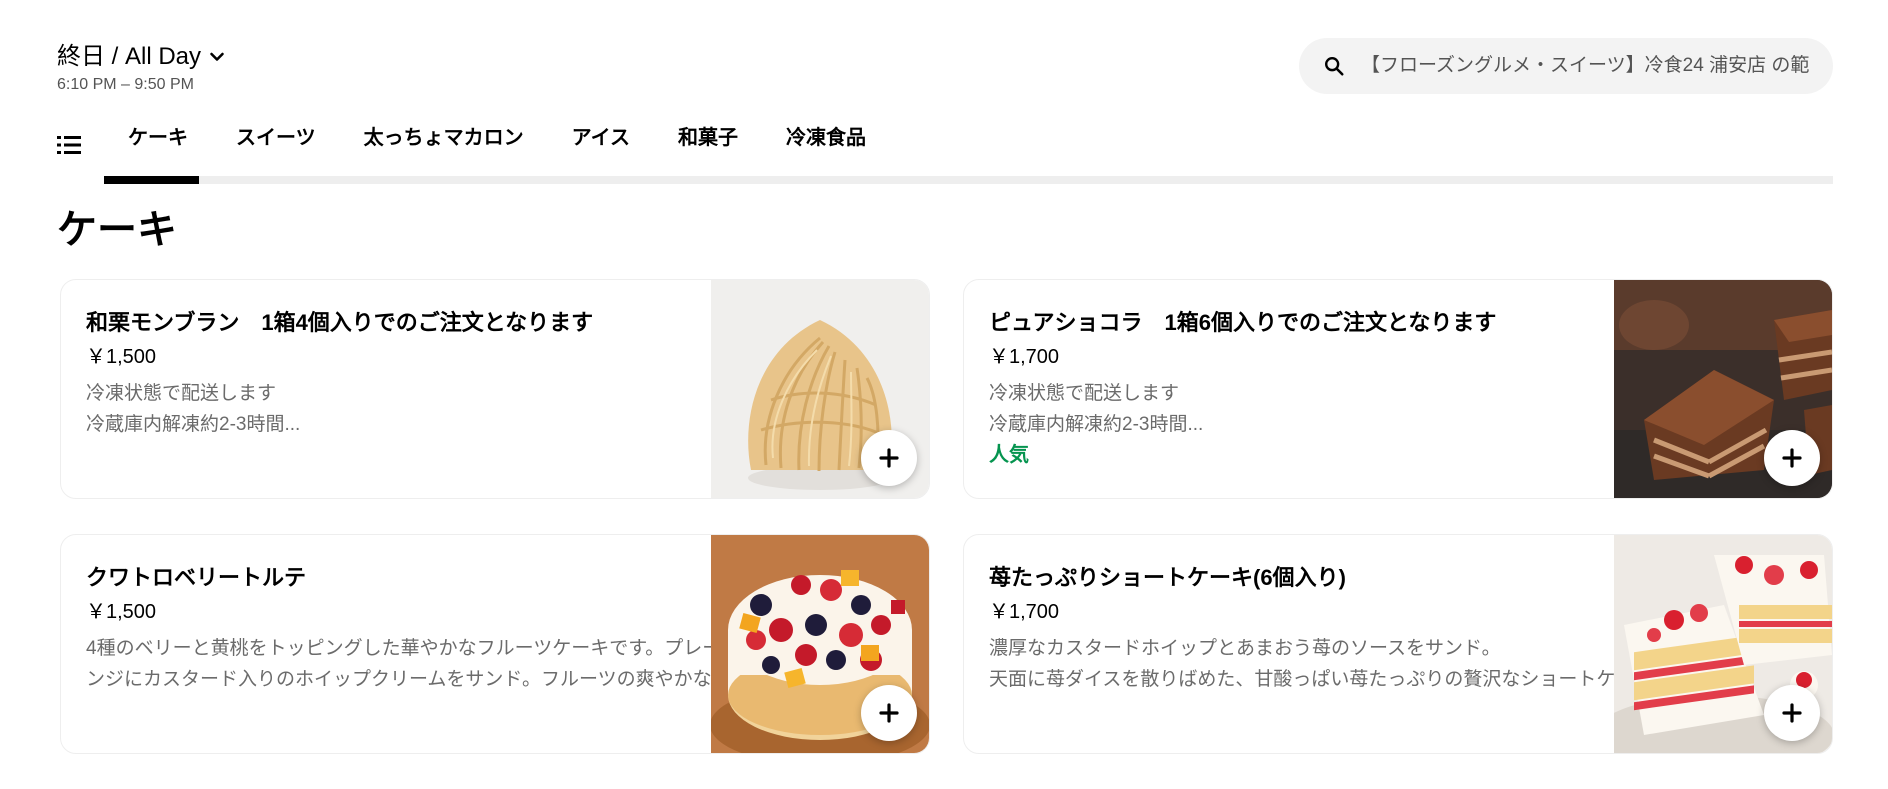  Describe the element at coordinates (444, 151) in the screenshot. I see `tab-macaron: 太っちょマカロン` at that location.